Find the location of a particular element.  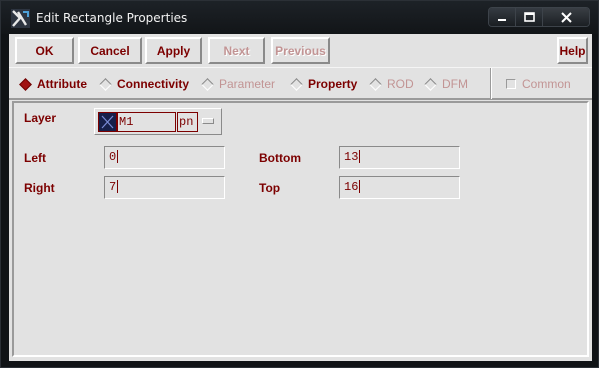

right-label: Right is located at coordinates (39, 188).